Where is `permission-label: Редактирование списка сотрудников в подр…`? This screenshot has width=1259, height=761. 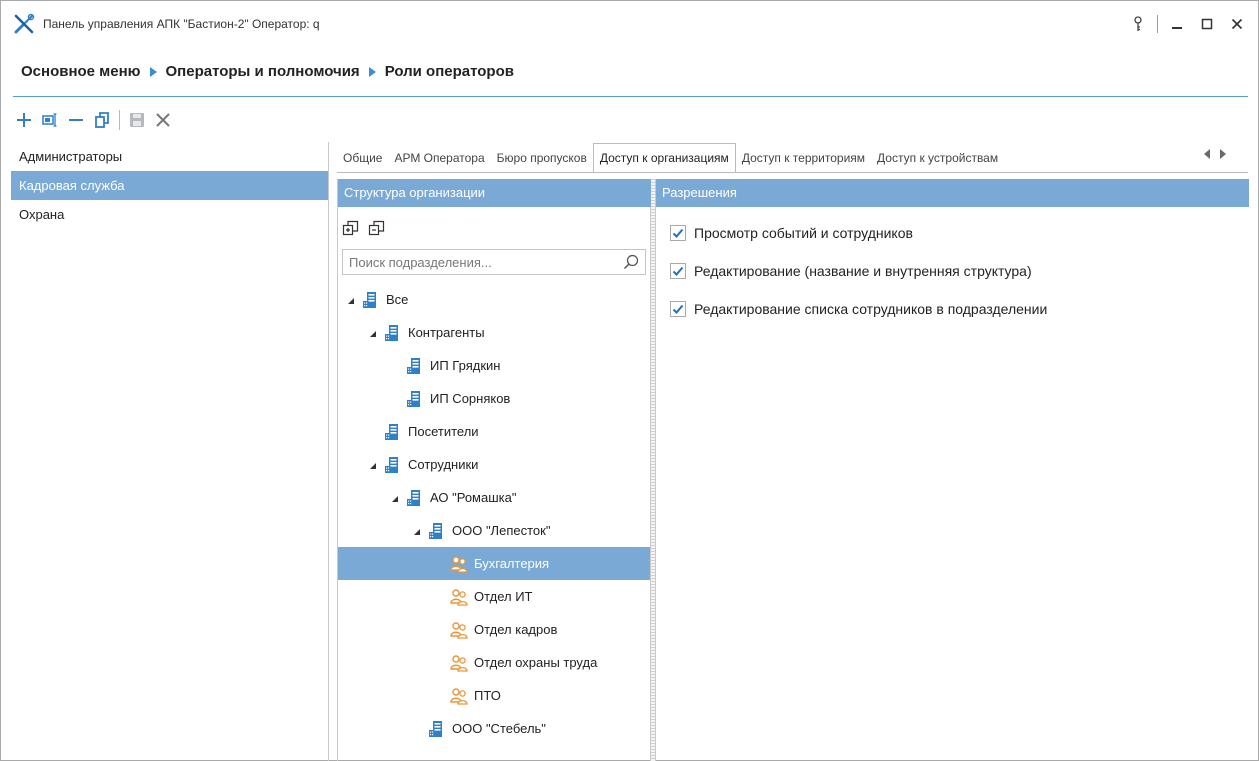 permission-label: Редактирование списка сотрудников в подр… is located at coordinates (871, 308).